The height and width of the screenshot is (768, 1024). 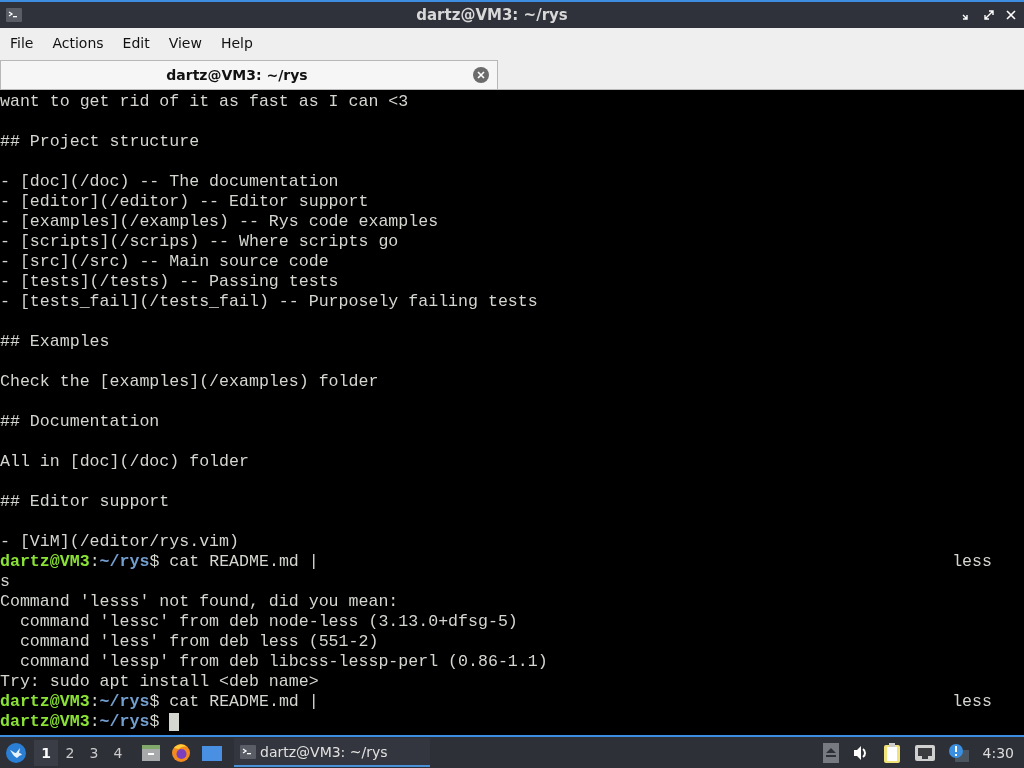 I want to click on desktop-button: 2, so click(x=70, y=752).